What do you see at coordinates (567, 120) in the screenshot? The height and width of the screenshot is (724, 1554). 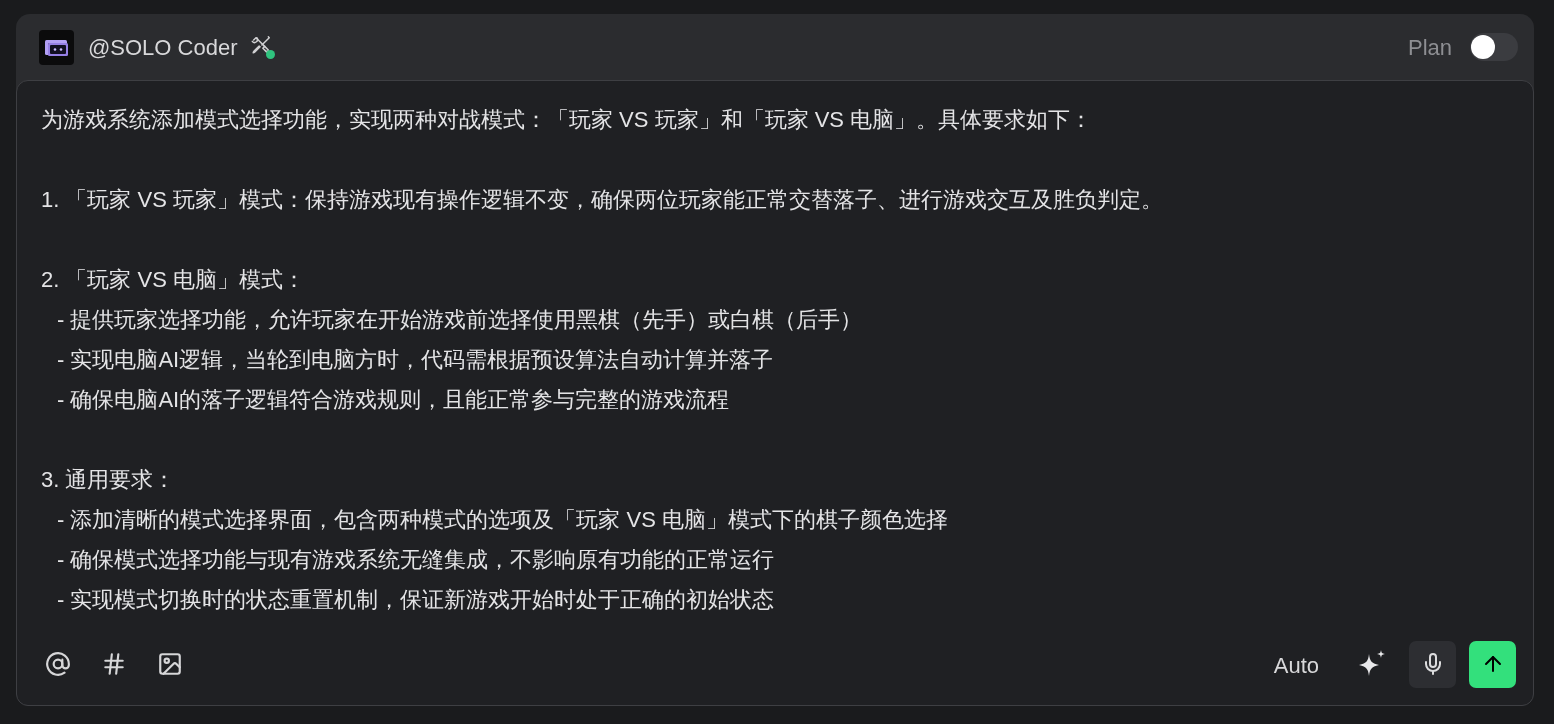 I see `prompt-line: 为游戏系统添加模式选择功能，实现两种对战模式：「玩家 VS 玩家」和「玩家 VS 电脑」。具体要求如下：` at bounding box center [567, 120].